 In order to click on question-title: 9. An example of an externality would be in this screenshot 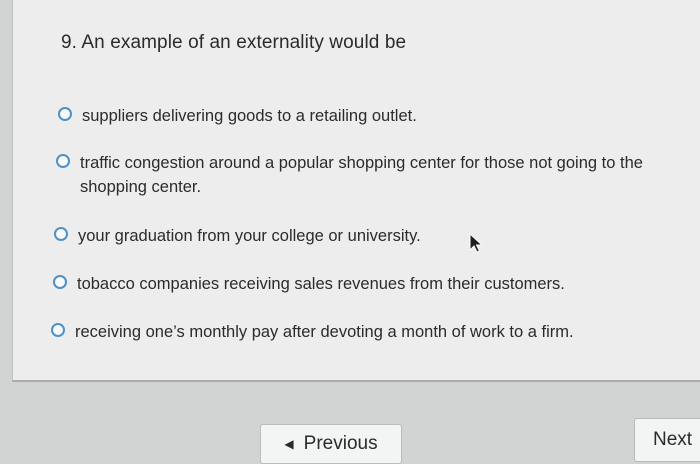, I will do `click(234, 42)`.